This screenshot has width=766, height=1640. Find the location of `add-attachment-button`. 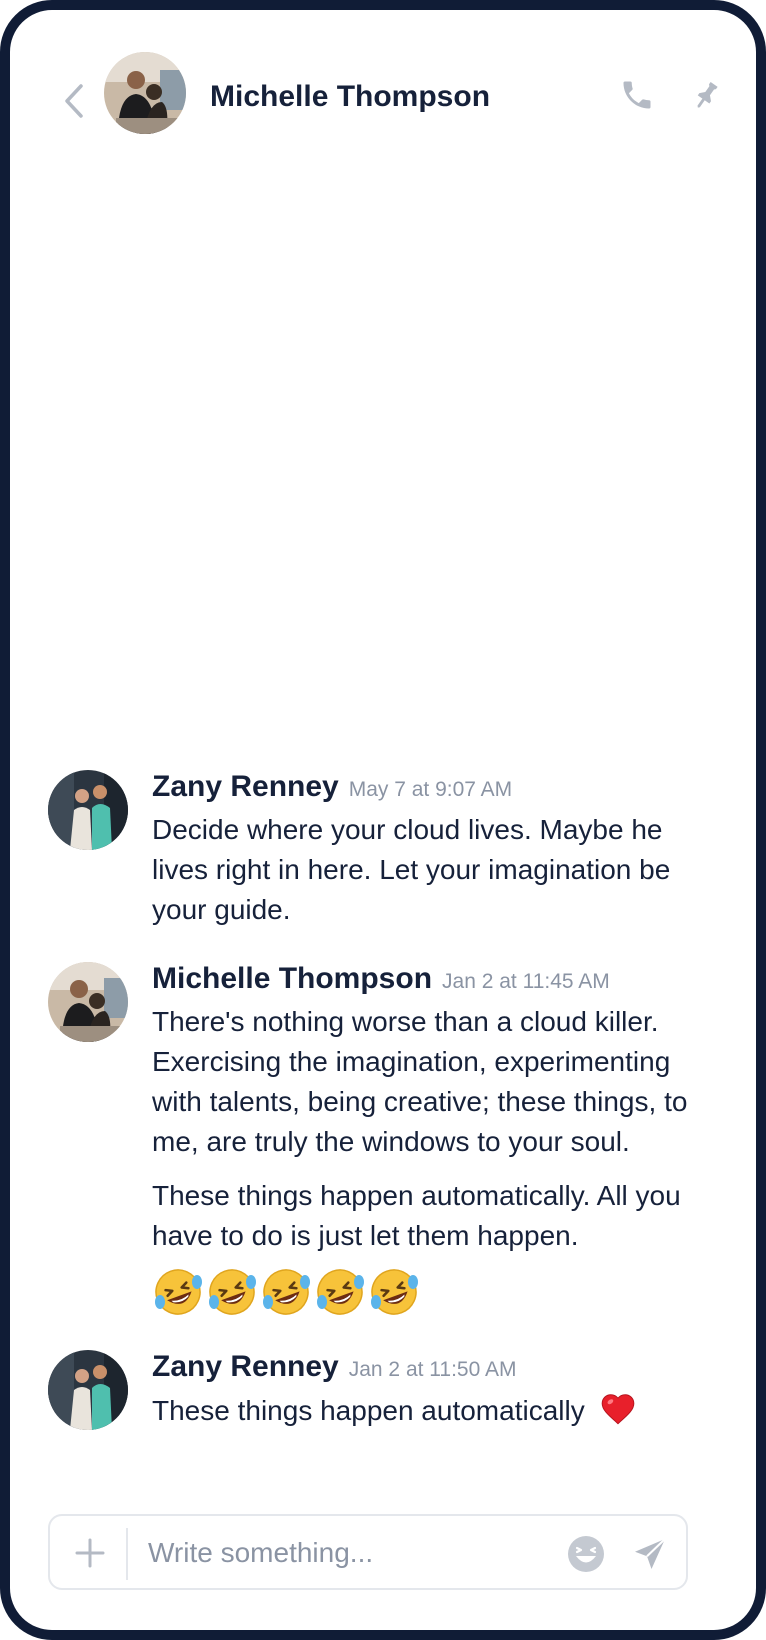

add-attachment-button is located at coordinates (90, 1553).